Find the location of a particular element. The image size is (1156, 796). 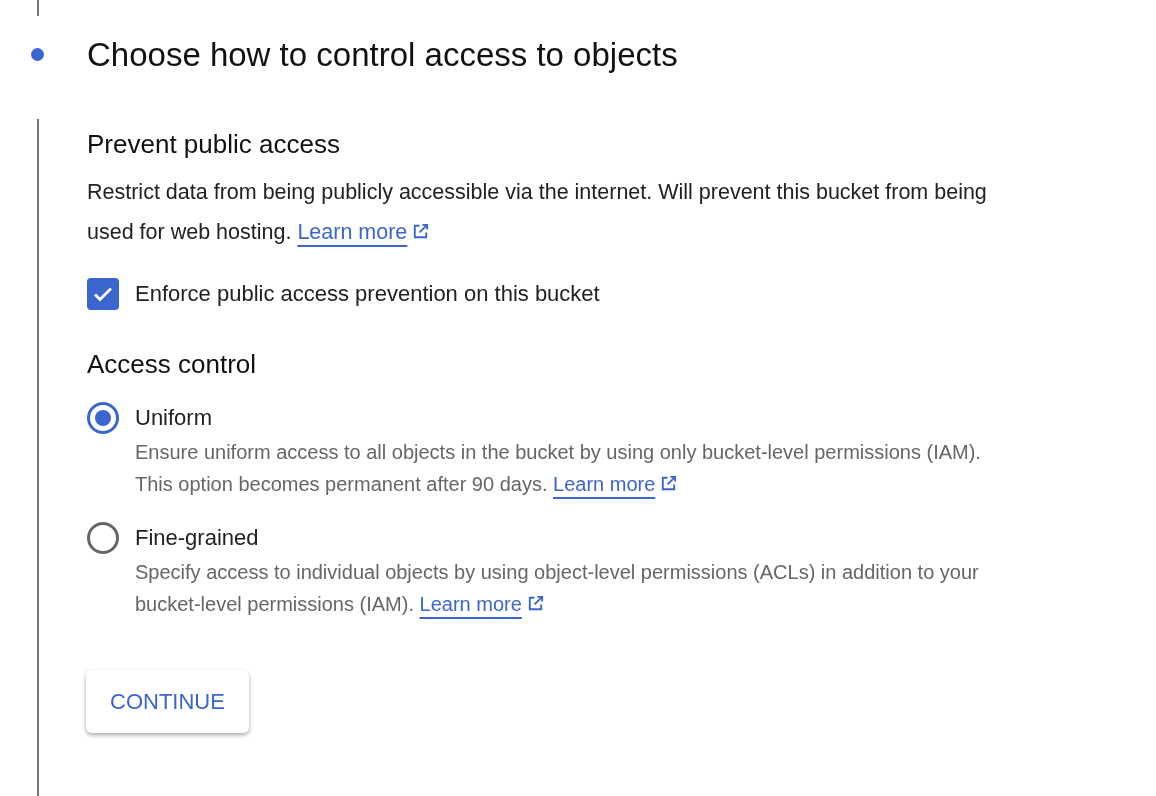

radio-label: Fine-grained is located at coordinates (197, 538).